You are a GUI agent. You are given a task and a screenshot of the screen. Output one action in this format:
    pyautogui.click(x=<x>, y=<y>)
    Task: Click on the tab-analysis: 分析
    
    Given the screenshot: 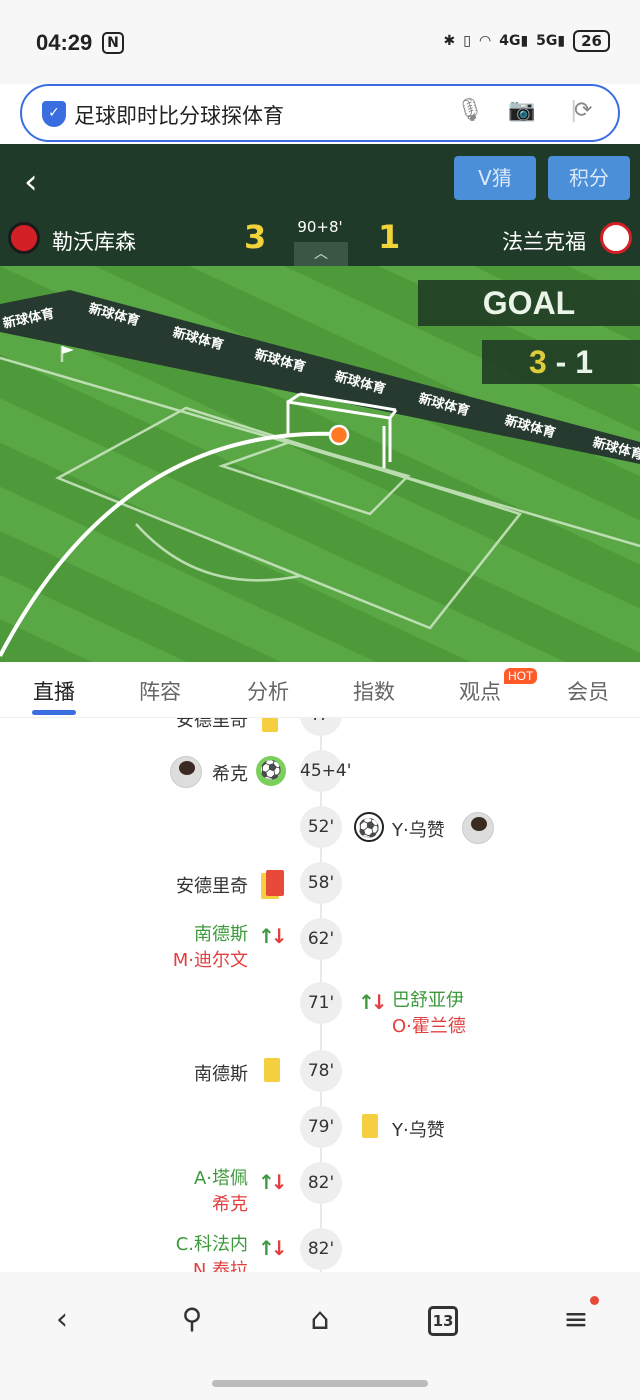 What is the action you would take?
    pyautogui.click(x=268, y=691)
    